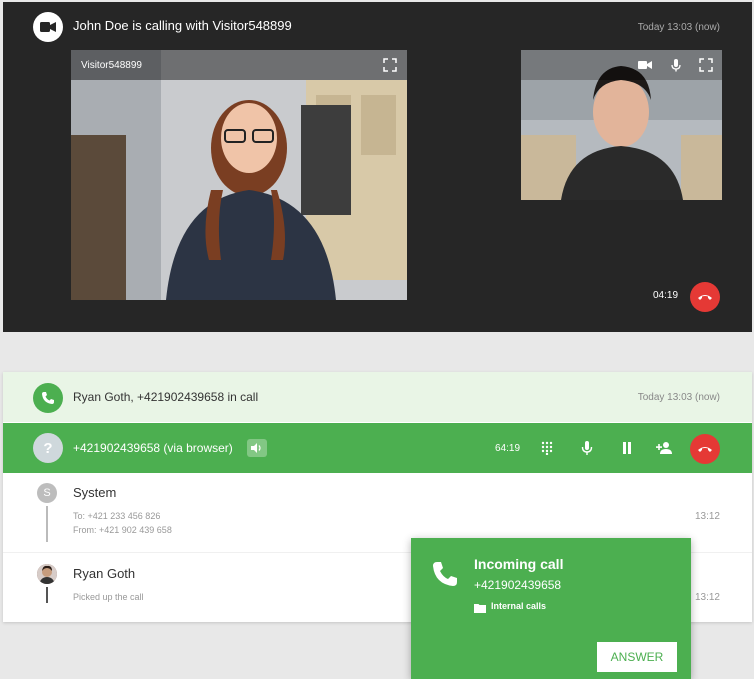 The image size is (754, 679). What do you see at coordinates (111, 65) in the screenshot?
I see `remote-participant-name: Visitor548899` at bounding box center [111, 65].